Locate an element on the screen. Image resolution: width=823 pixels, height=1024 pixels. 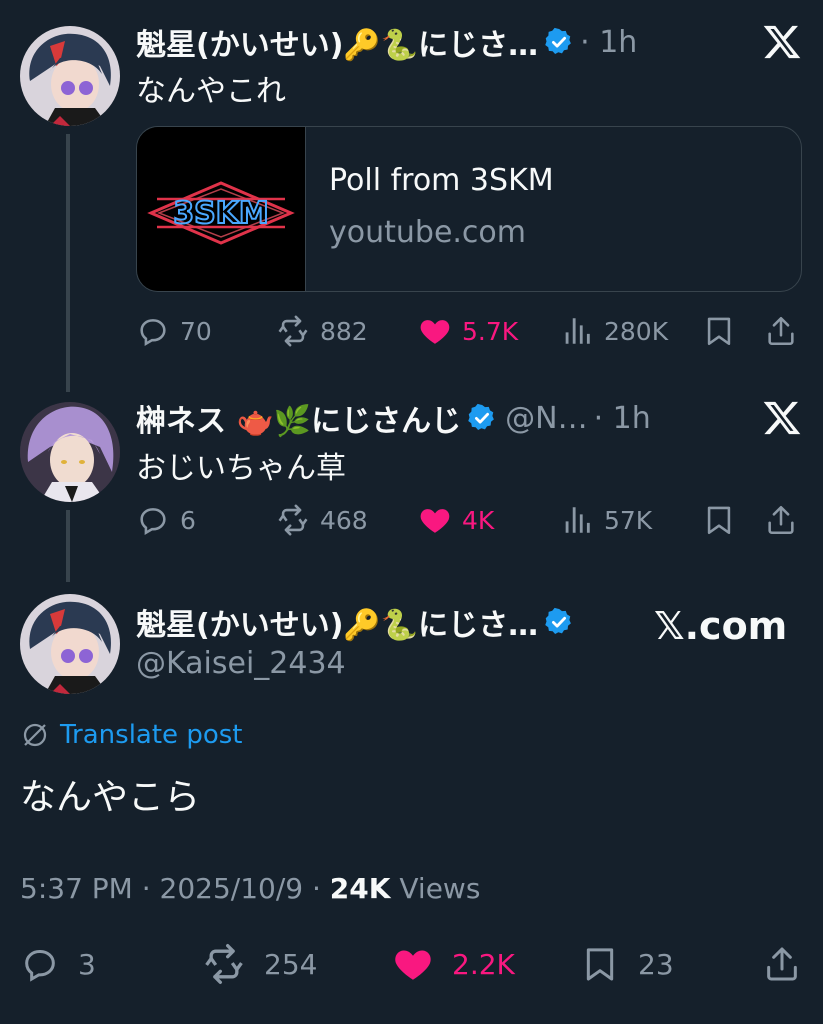
views-button: 57K is located at coordinates (606, 520).